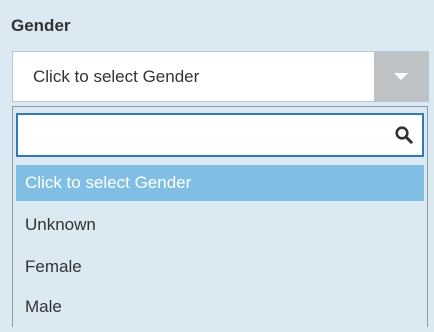 The height and width of the screenshot is (332, 434). What do you see at coordinates (220, 267) in the screenshot?
I see `option-female: Female` at bounding box center [220, 267].